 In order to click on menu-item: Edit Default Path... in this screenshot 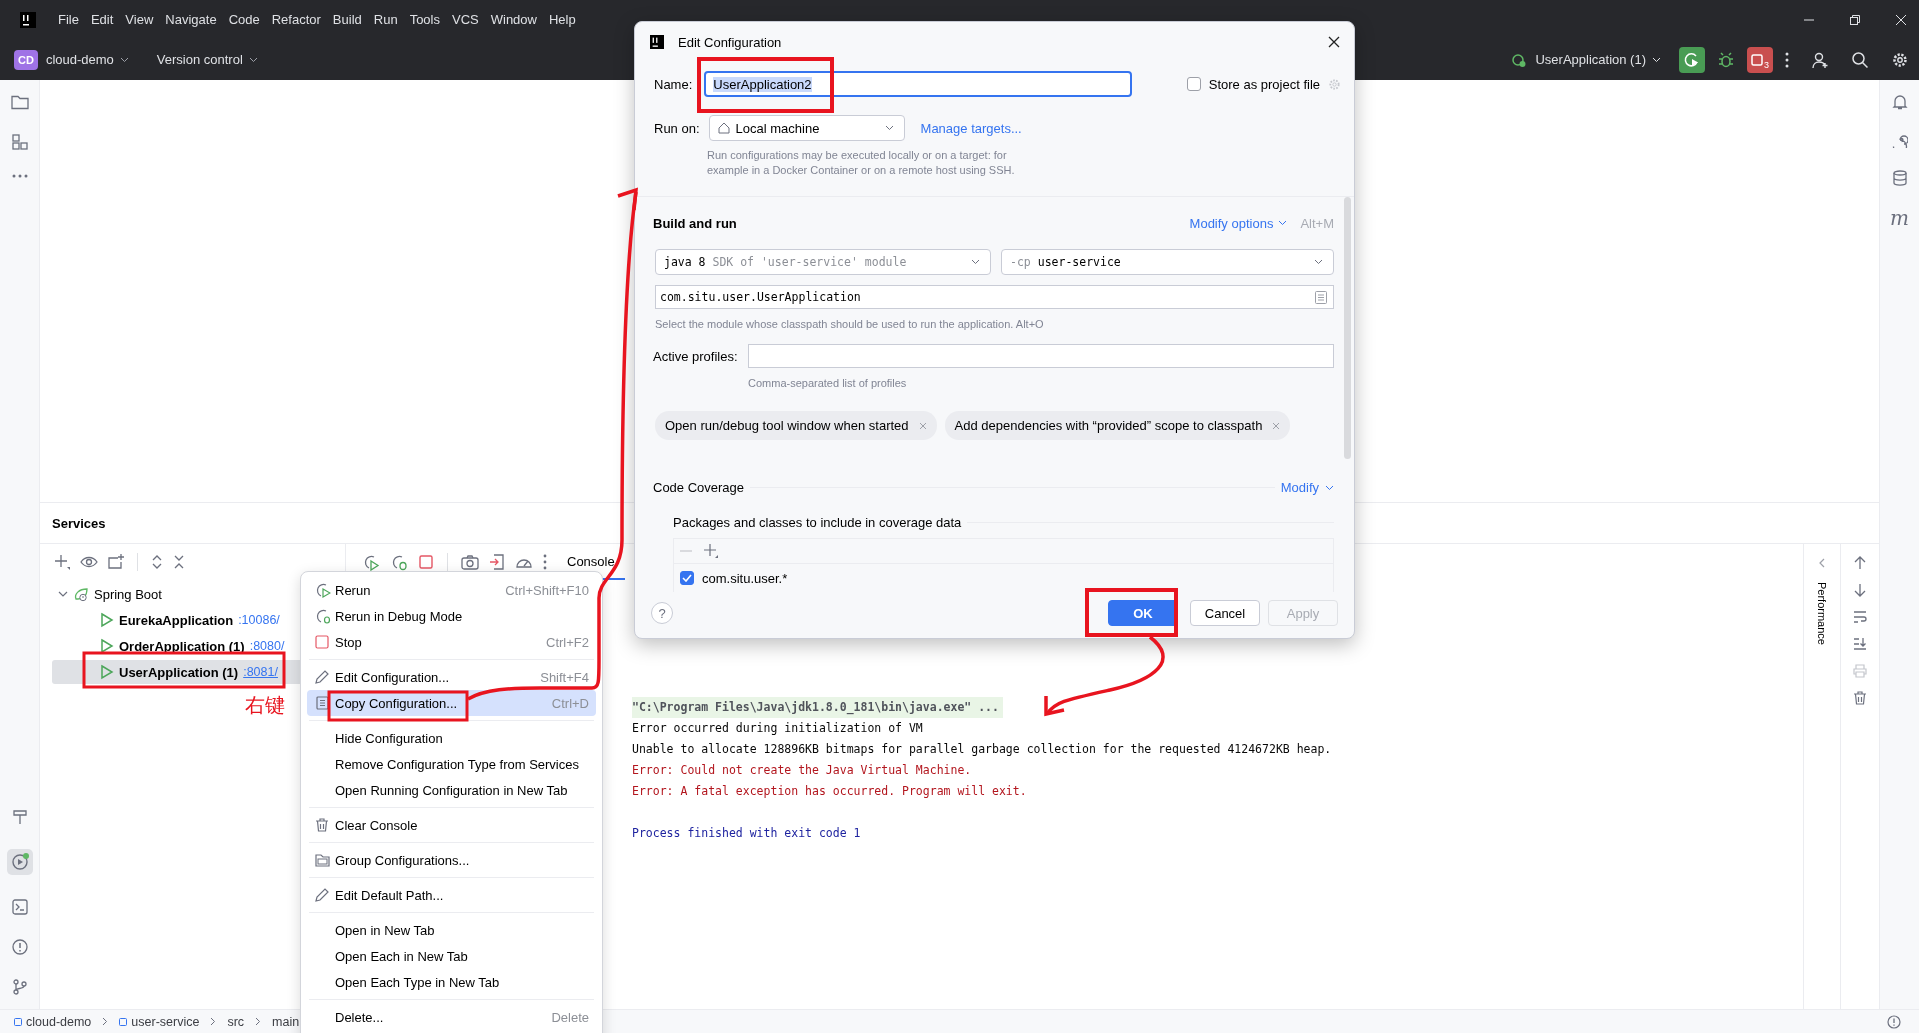, I will do `click(451, 895)`.